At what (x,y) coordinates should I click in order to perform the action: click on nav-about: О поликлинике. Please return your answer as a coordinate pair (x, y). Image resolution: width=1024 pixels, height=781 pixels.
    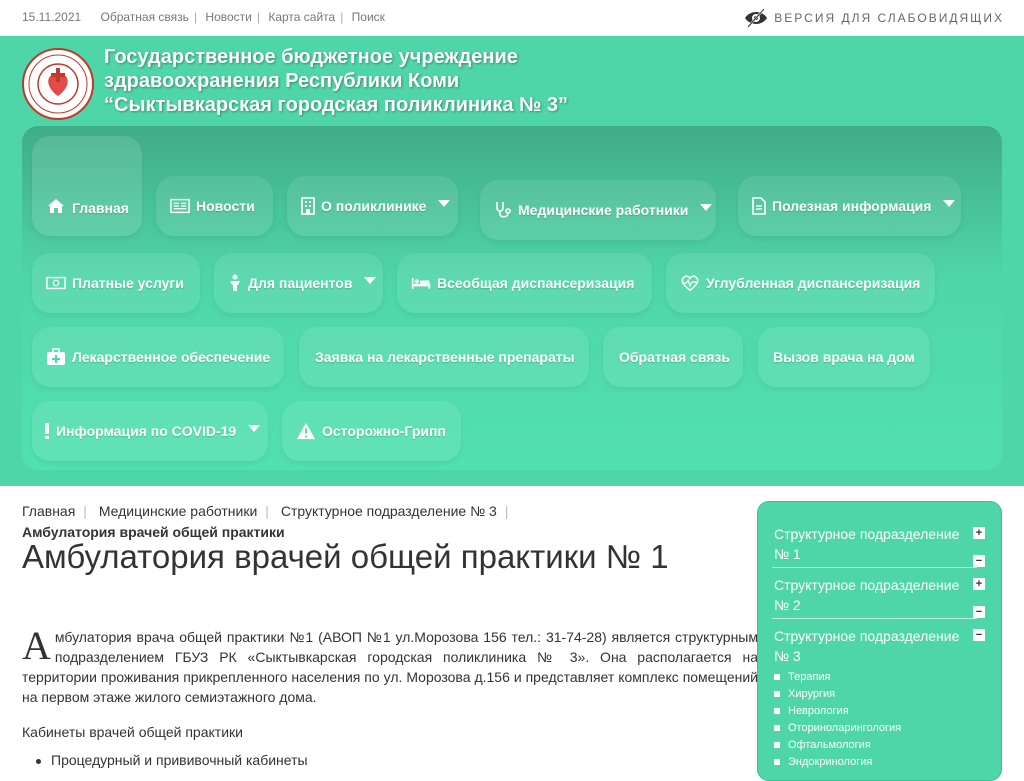
    Looking at the image, I should click on (372, 206).